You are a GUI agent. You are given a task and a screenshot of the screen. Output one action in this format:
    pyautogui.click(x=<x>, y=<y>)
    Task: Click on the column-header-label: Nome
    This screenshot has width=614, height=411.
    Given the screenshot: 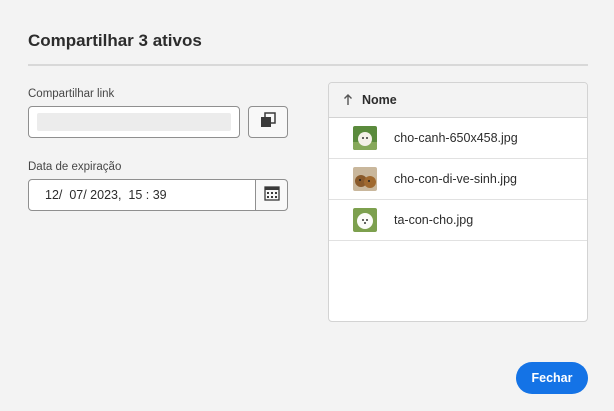 What is the action you would take?
    pyautogui.click(x=379, y=100)
    